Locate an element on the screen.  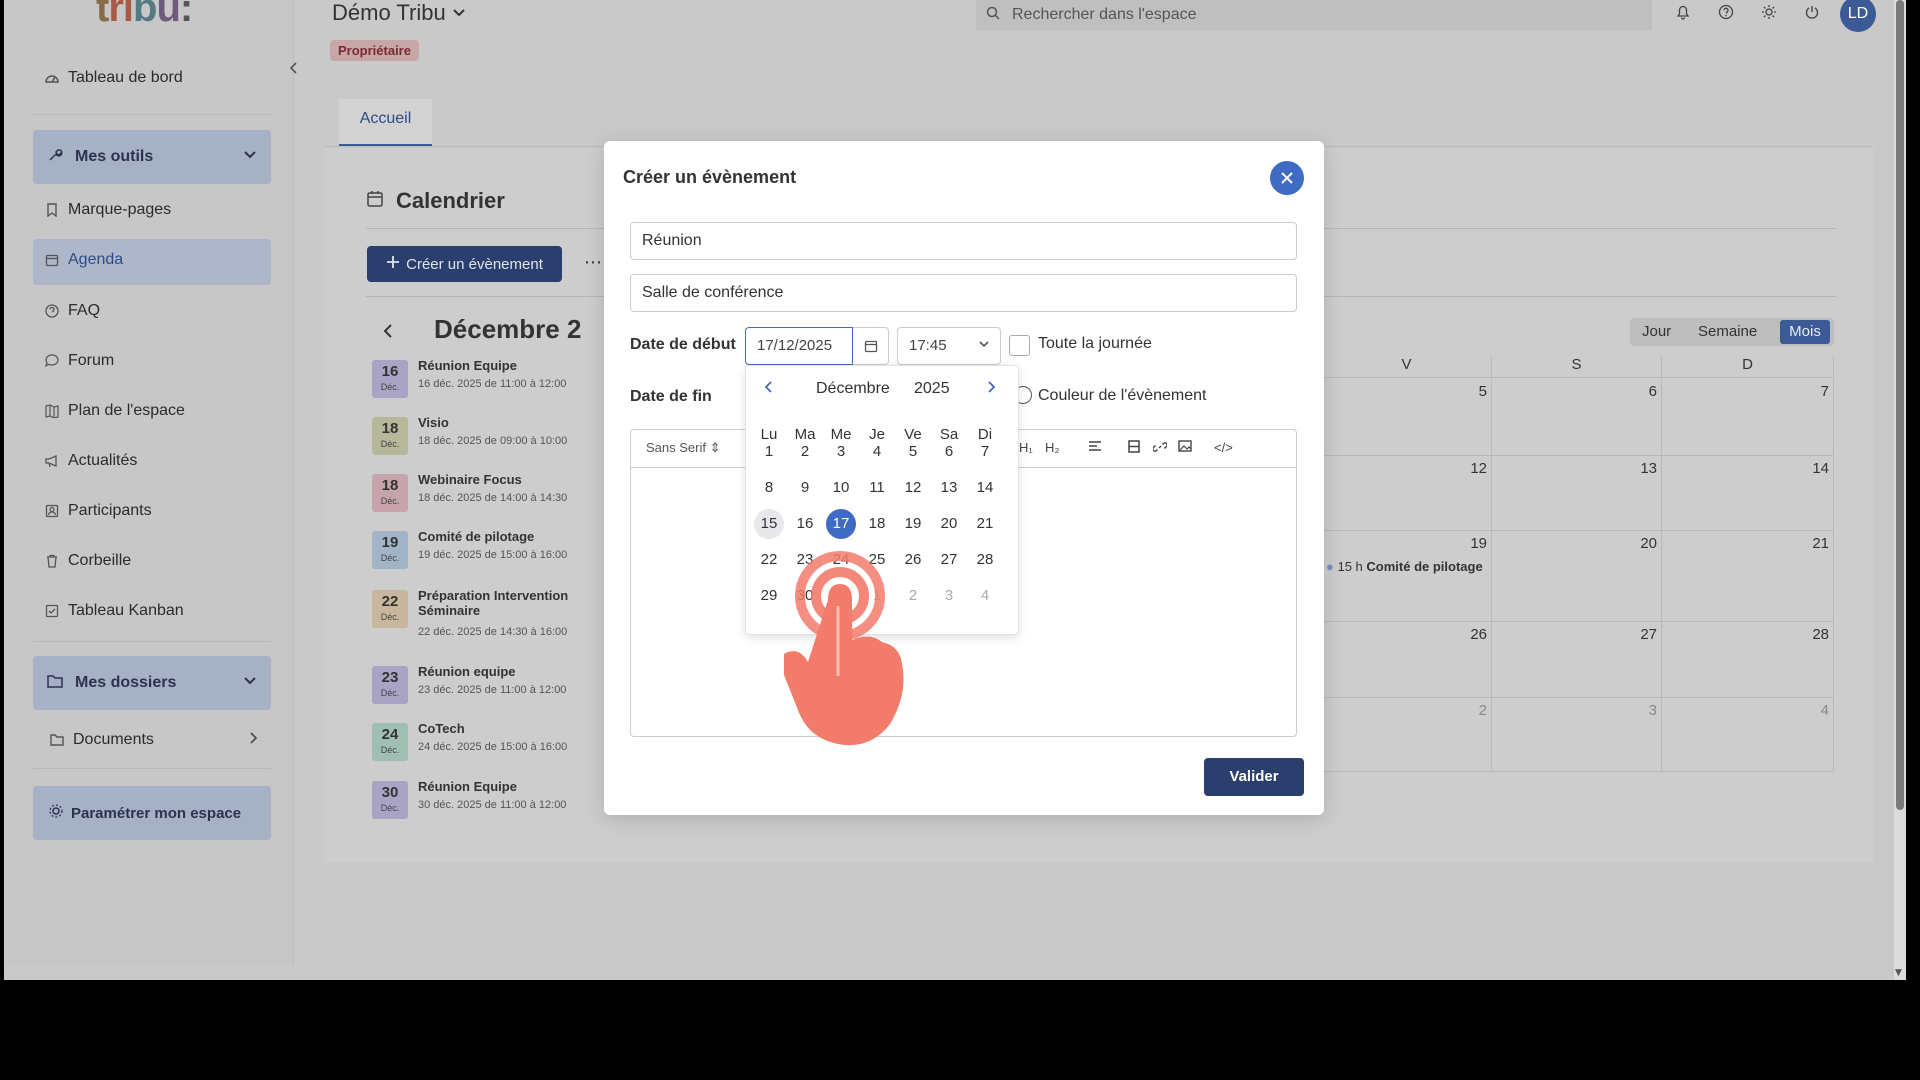
sidebar-item-corbeille: Corbeille is located at coordinates (87, 561).